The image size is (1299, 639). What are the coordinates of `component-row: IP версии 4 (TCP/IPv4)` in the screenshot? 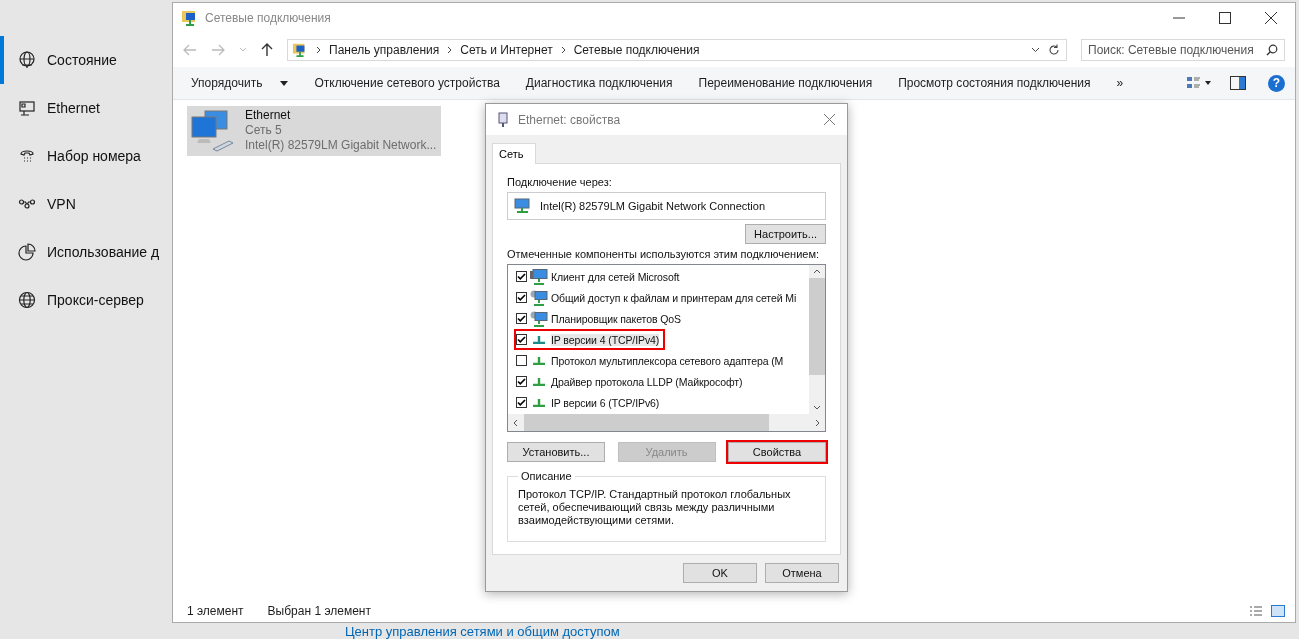 It's located at (590, 339).